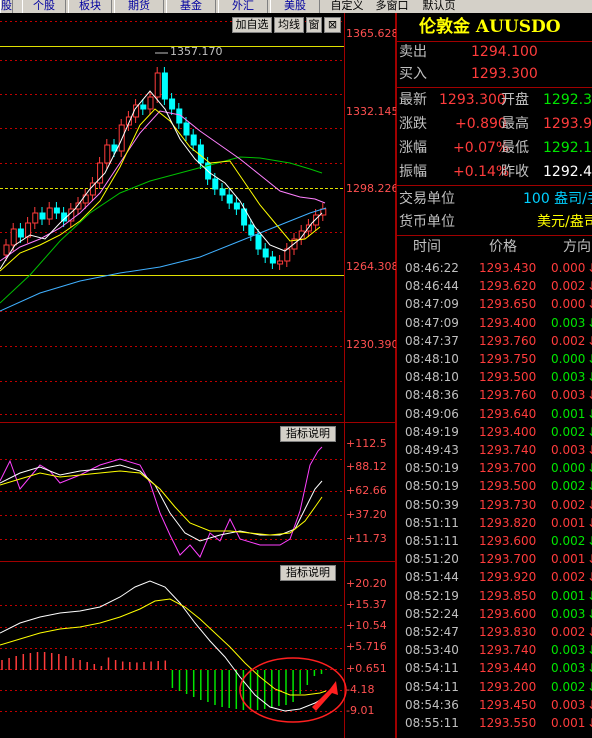 Image resolution: width=592 pixels, height=738 pixels. What do you see at coordinates (503, 247) in the screenshot?
I see `tick-header-price: 价格` at bounding box center [503, 247].